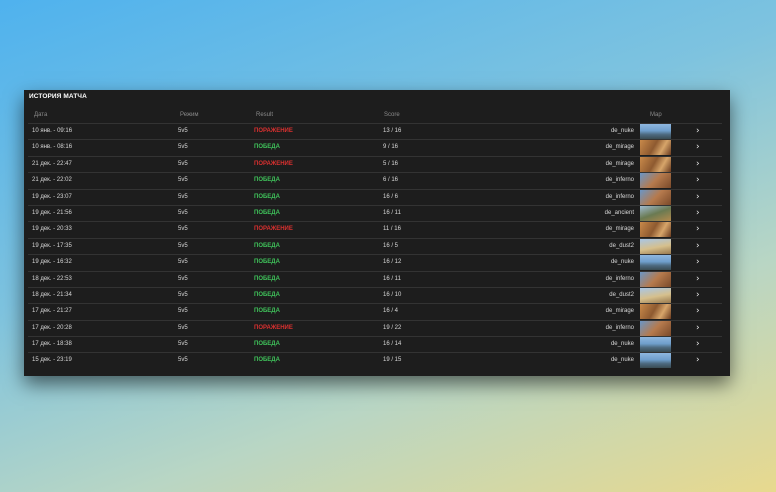 This screenshot has height=492, width=776. Describe the element at coordinates (375, 262) in the screenshot. I see `match-row: 19 дек. - 16:32 5v5 ПОБЕДА 16 / 12 de_nuke ›` at that location.